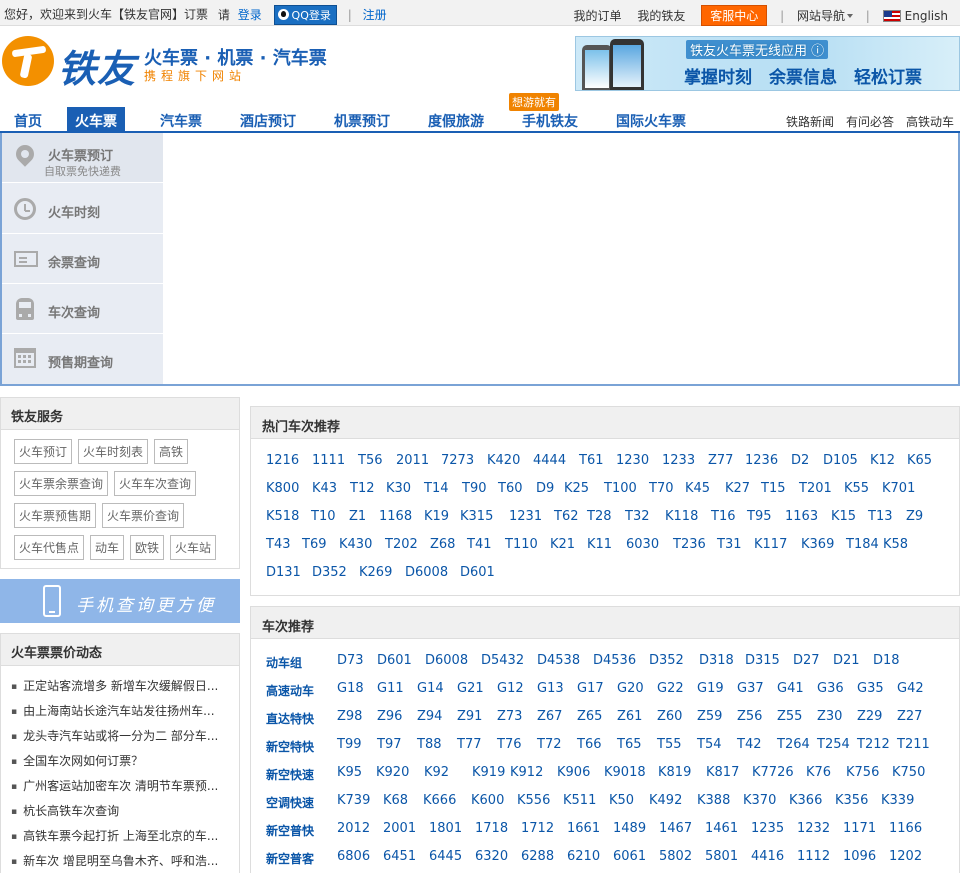 The image size is (960, 873). Describe the element at coordinates (749, 716) in the screenshot. I see `train-code-link: Z56` at that location.